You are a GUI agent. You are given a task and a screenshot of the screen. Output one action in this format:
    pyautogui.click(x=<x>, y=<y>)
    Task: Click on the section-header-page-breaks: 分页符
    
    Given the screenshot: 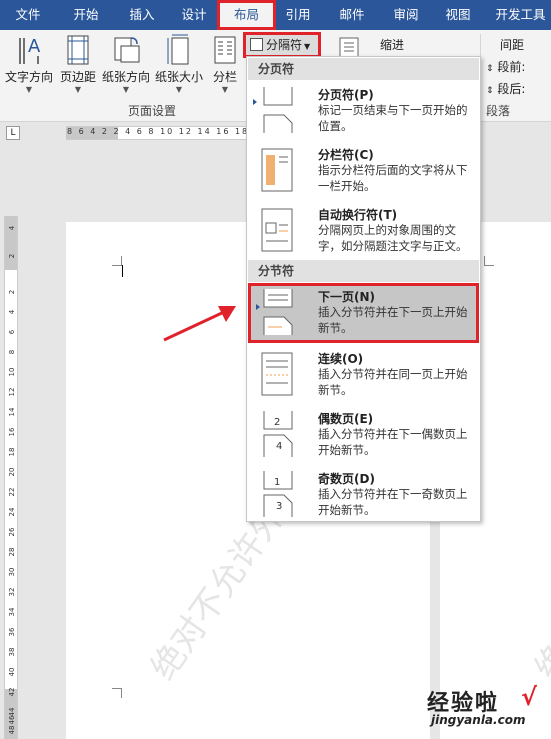 What is the action you would take?
    pyautogui.click(x=363, y=69)
    